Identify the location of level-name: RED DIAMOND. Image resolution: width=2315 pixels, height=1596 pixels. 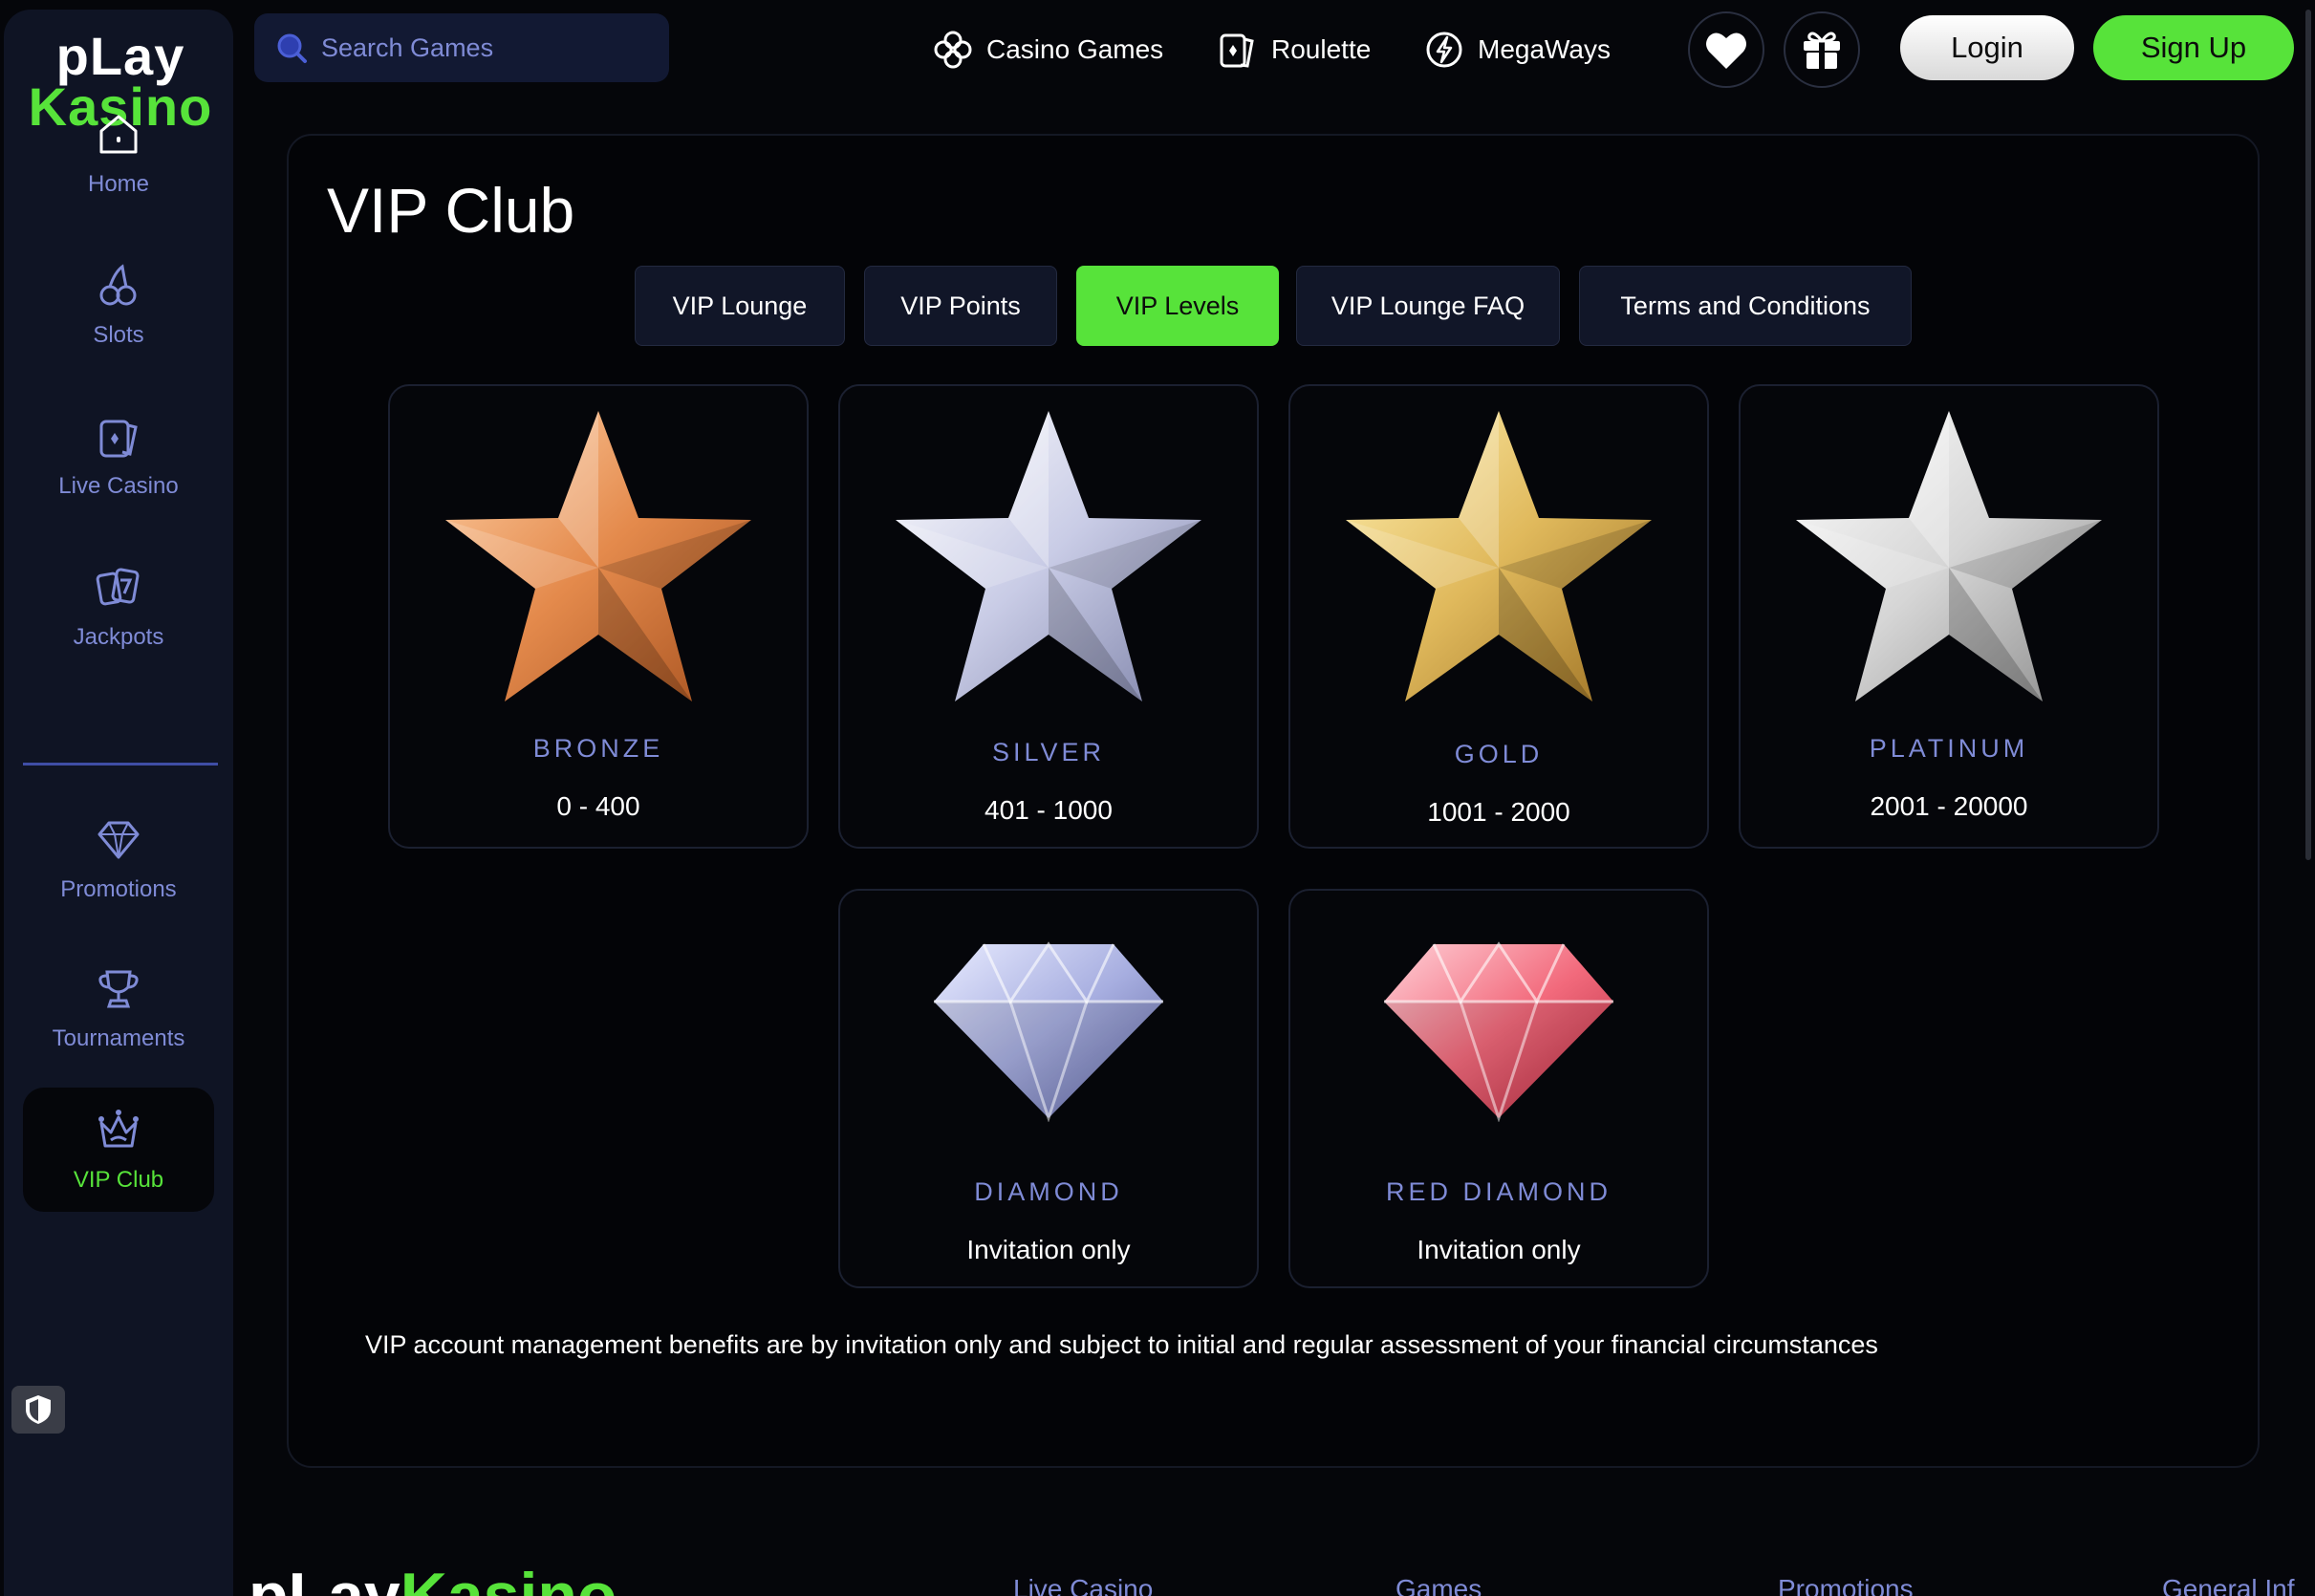
(1498, 1192).